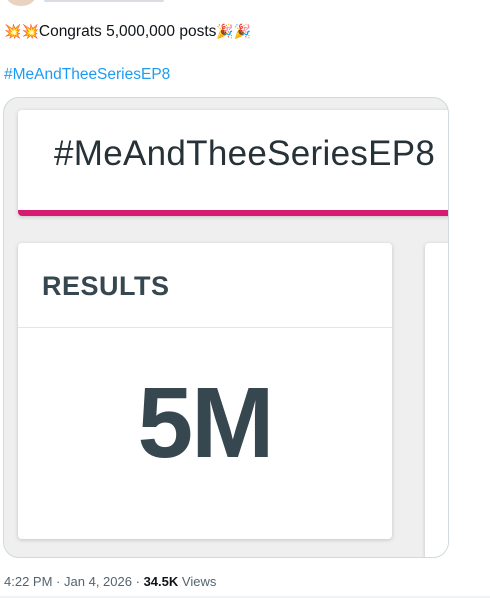 This screenshot has width=490, height=598. I want to click on author-name, so click(104, 1).